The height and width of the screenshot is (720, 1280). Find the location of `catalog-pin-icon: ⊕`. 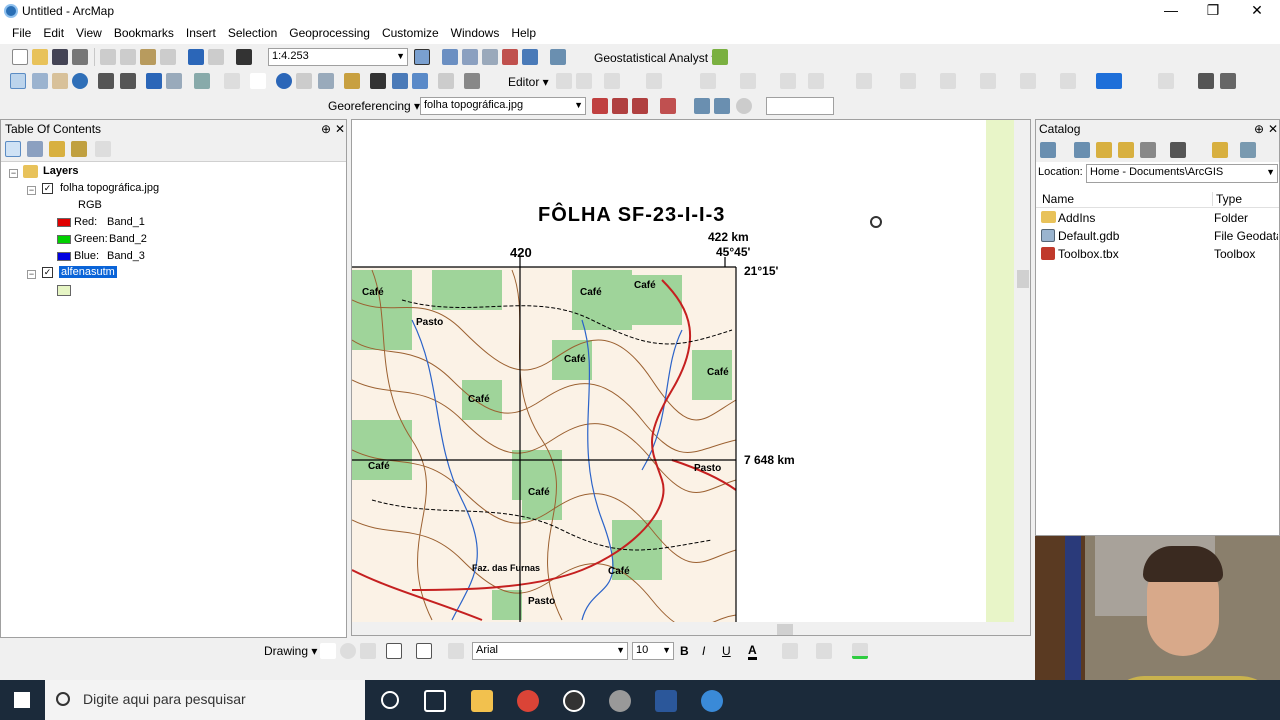

catalog-pin-icon: ⊕ is located at coordinates (1259, 129).